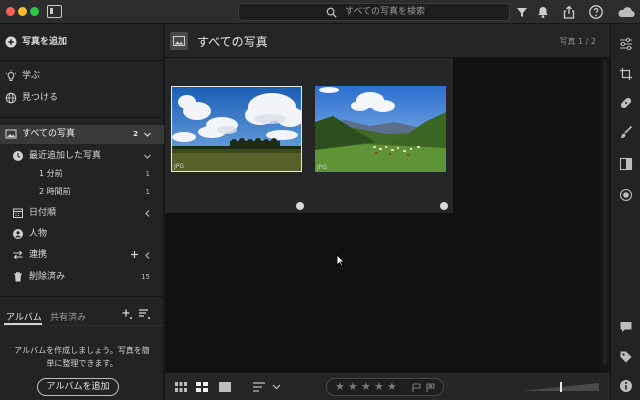 This screenshot has width=640, height=400. What do you see at coordinates (385, 387) in the screenshot?
I see `rating-filter: ★ ★ ★ ★ ★` at bounding box center [385, 387].